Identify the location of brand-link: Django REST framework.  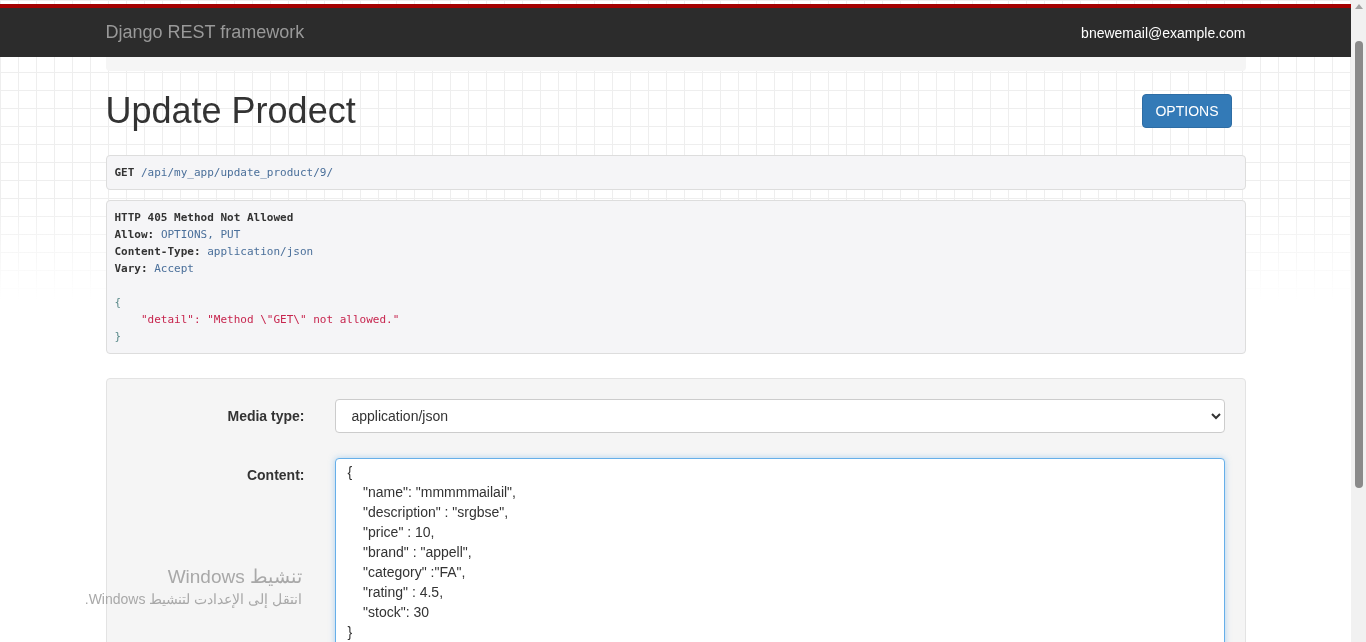
(205, 32).